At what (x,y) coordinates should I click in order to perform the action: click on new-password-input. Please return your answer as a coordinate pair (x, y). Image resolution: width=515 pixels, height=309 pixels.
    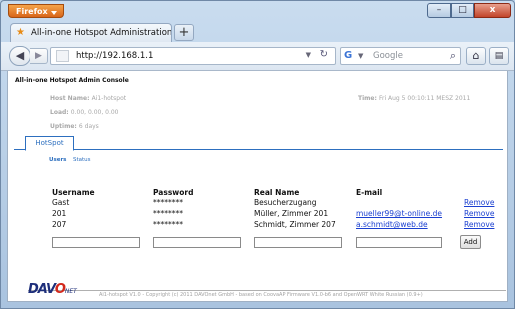
    Looking at the image, I should click on (197, 242).